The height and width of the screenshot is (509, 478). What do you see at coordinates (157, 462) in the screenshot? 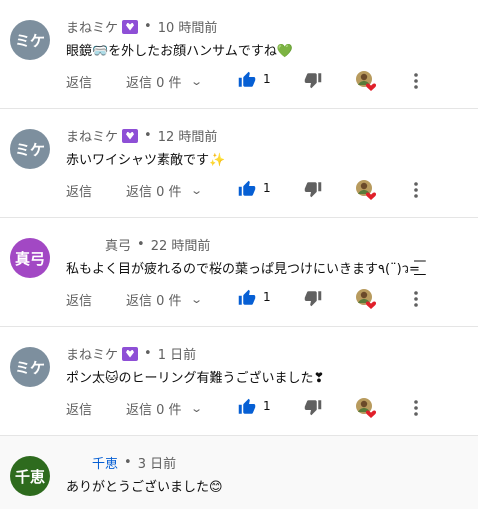
I see `timestamp: 3 日前` at bounding box center [157, 462].